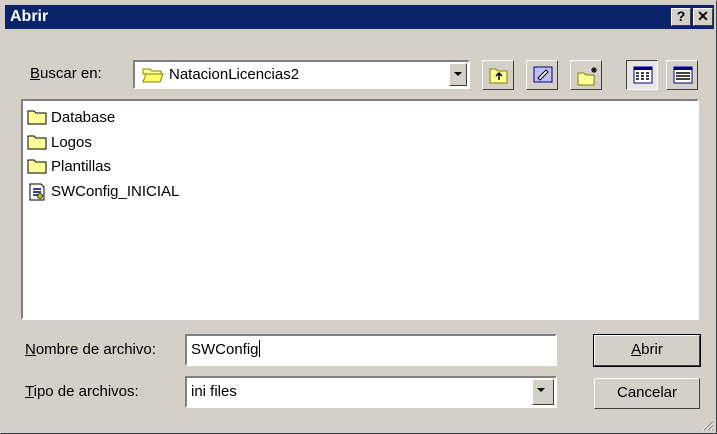  I want to click on lookin-dropdown-arrow, so click(458, 74).